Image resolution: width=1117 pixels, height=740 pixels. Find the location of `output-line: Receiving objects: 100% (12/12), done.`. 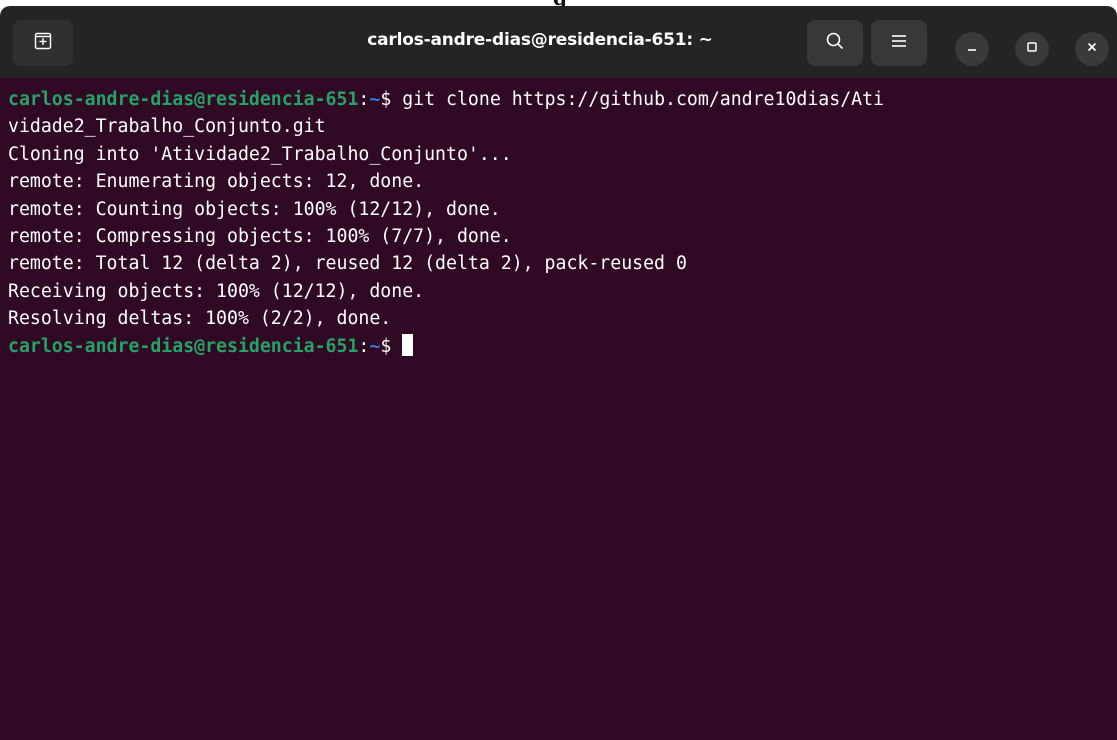

output-line: Receiving objects: 100% (12/12), done. is located at coordinates (216, 291).